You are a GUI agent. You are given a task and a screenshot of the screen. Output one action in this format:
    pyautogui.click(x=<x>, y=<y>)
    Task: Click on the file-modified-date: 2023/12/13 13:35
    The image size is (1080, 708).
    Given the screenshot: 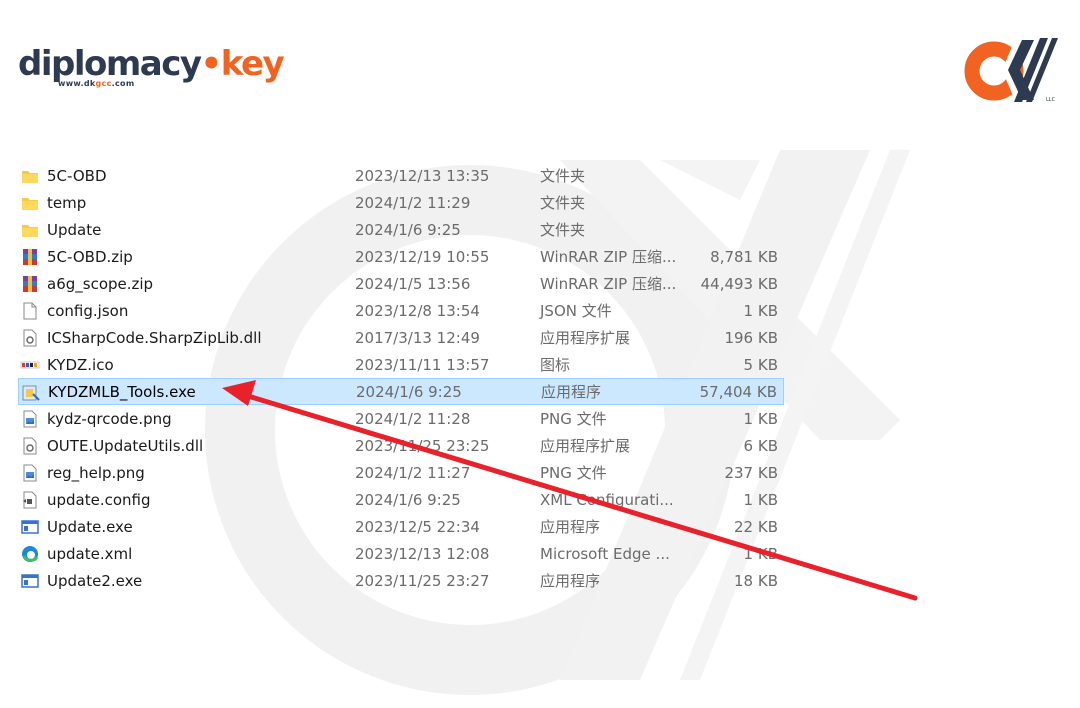 What is the action you would take?
    pyautogui.click(x=422, y=175)
    